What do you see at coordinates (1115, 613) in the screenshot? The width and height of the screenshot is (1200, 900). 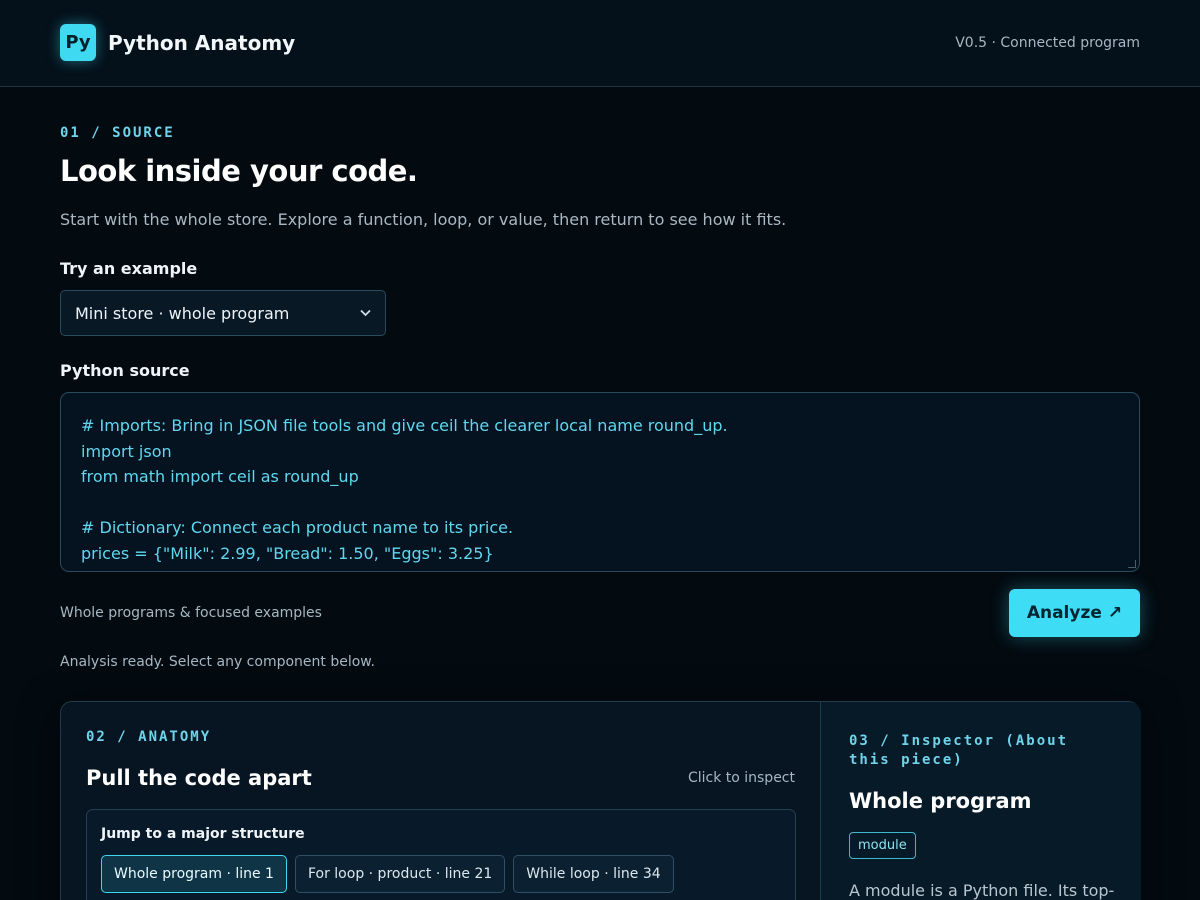 I see `arrow-up-right-icon: ↗` at bounding box center [1115, 613].